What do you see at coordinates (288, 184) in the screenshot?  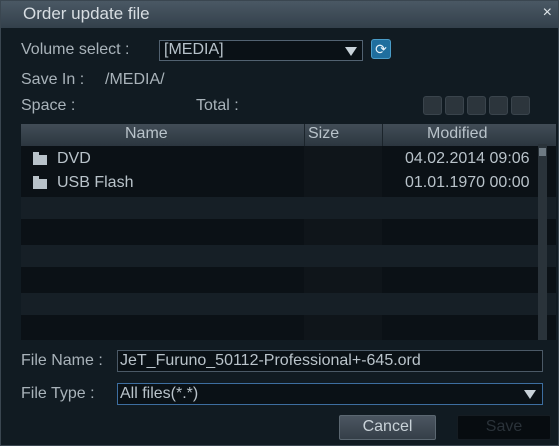 I see `table-row: USB Flash 01.01.1970 00:00` at bounding box center [288, 184].